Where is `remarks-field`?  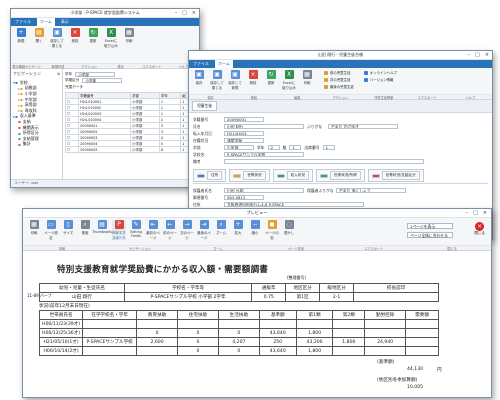 remarks-field is located at coordinates (324, 161).